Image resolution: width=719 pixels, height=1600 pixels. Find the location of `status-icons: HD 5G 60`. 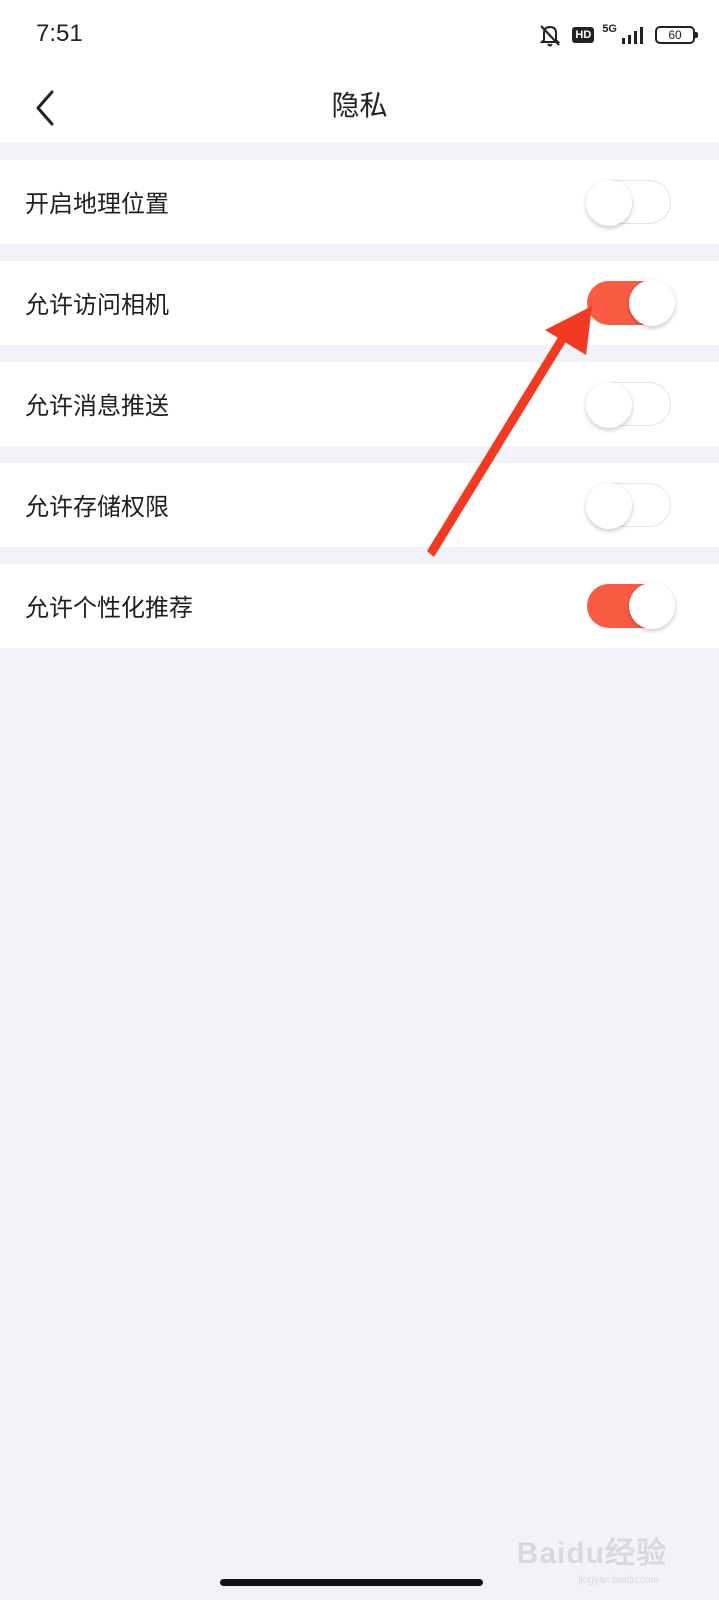

status-icons: HD 5G 60 is located at coordinates (617, 35).